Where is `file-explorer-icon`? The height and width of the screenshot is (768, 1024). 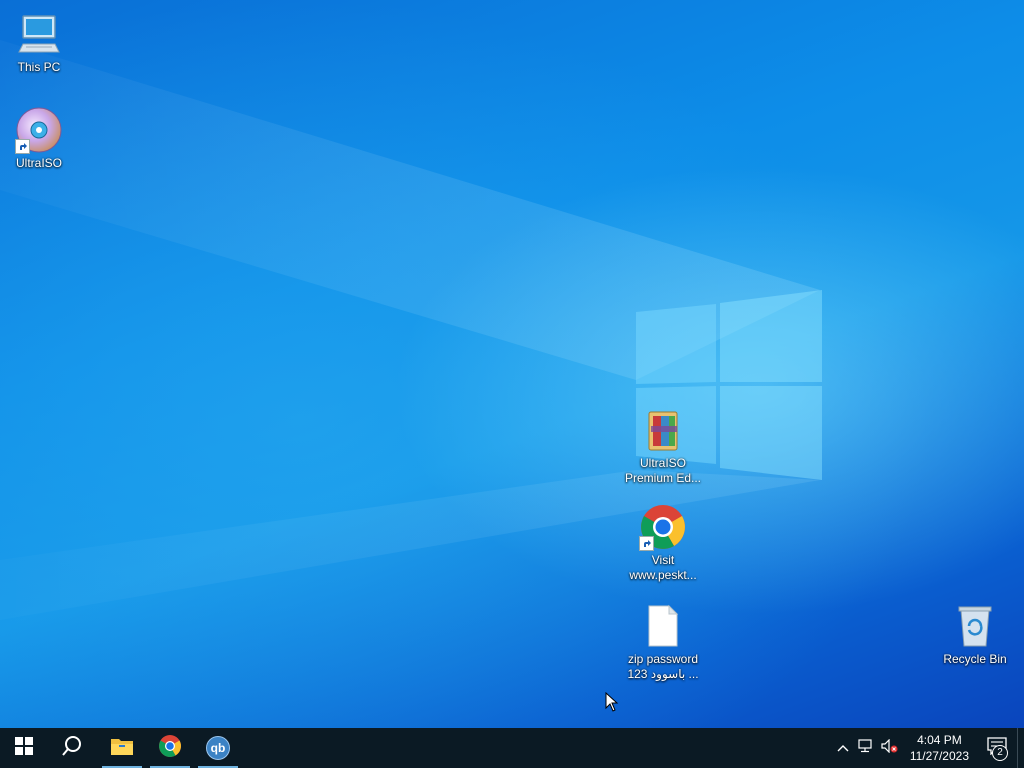 file-explorer-icon is located at coordinates (122, 748).